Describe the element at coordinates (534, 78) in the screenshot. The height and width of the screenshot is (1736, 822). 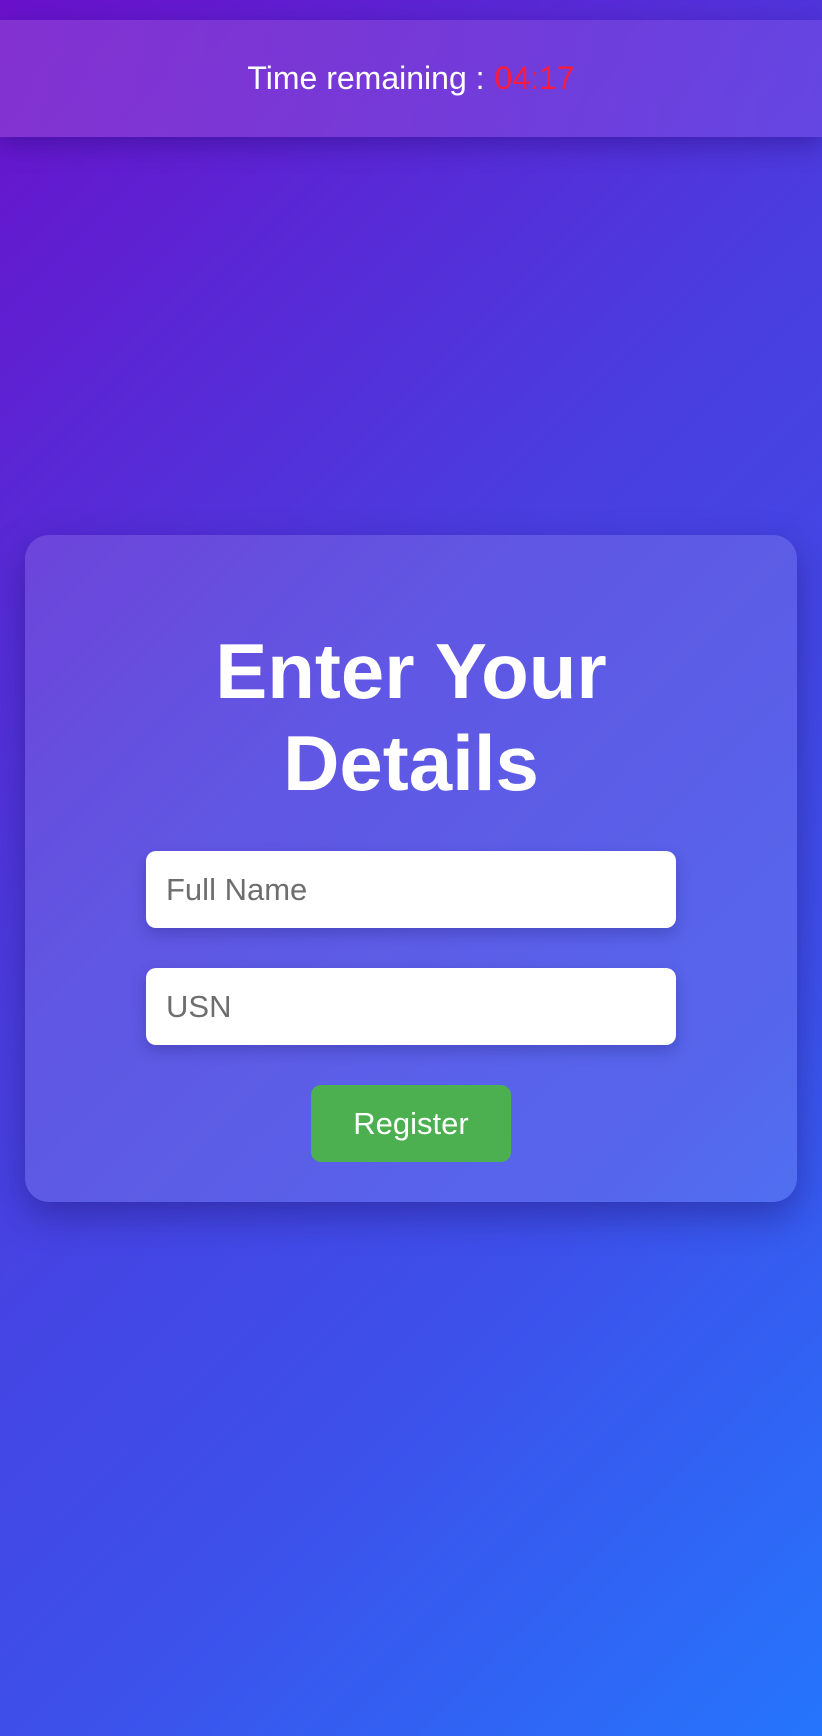
I see `timer-value: 04:17` at that location.